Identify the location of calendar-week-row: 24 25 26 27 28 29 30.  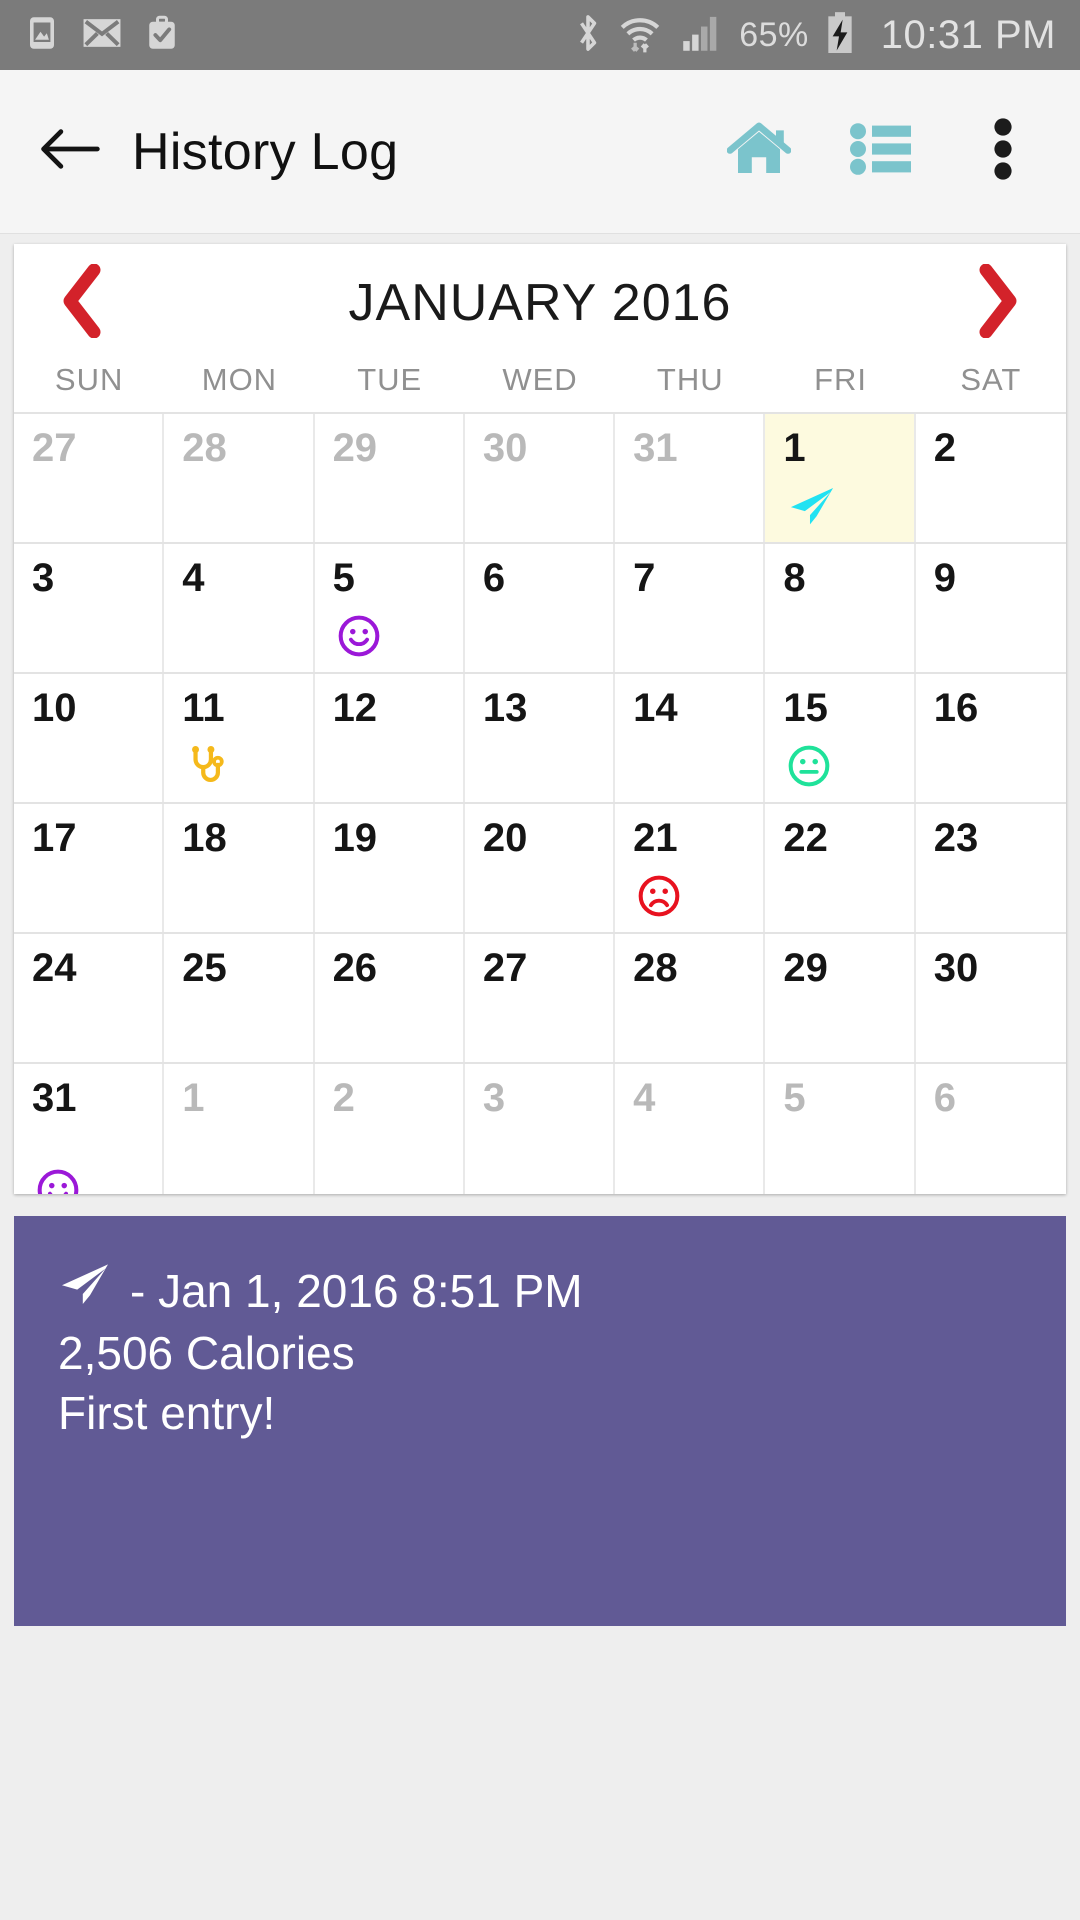
(540, 999).